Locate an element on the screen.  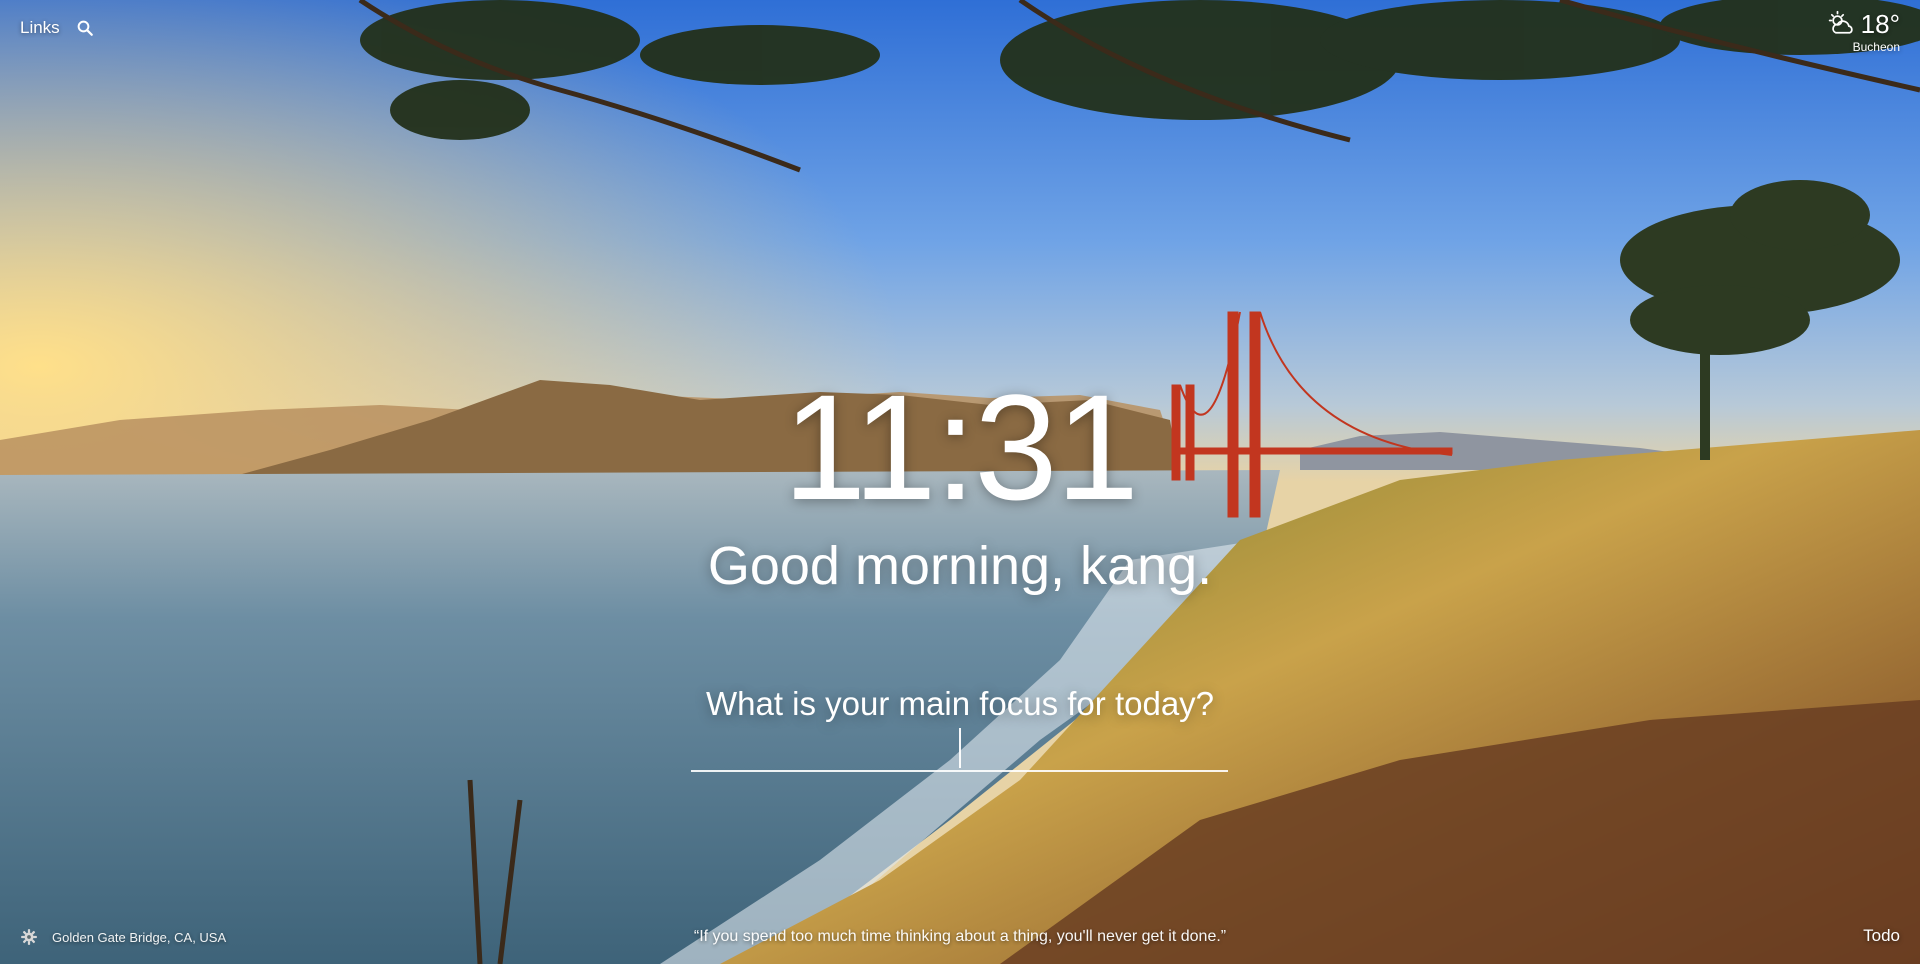
temperature: 18° is located at coordinates (1880, 24).